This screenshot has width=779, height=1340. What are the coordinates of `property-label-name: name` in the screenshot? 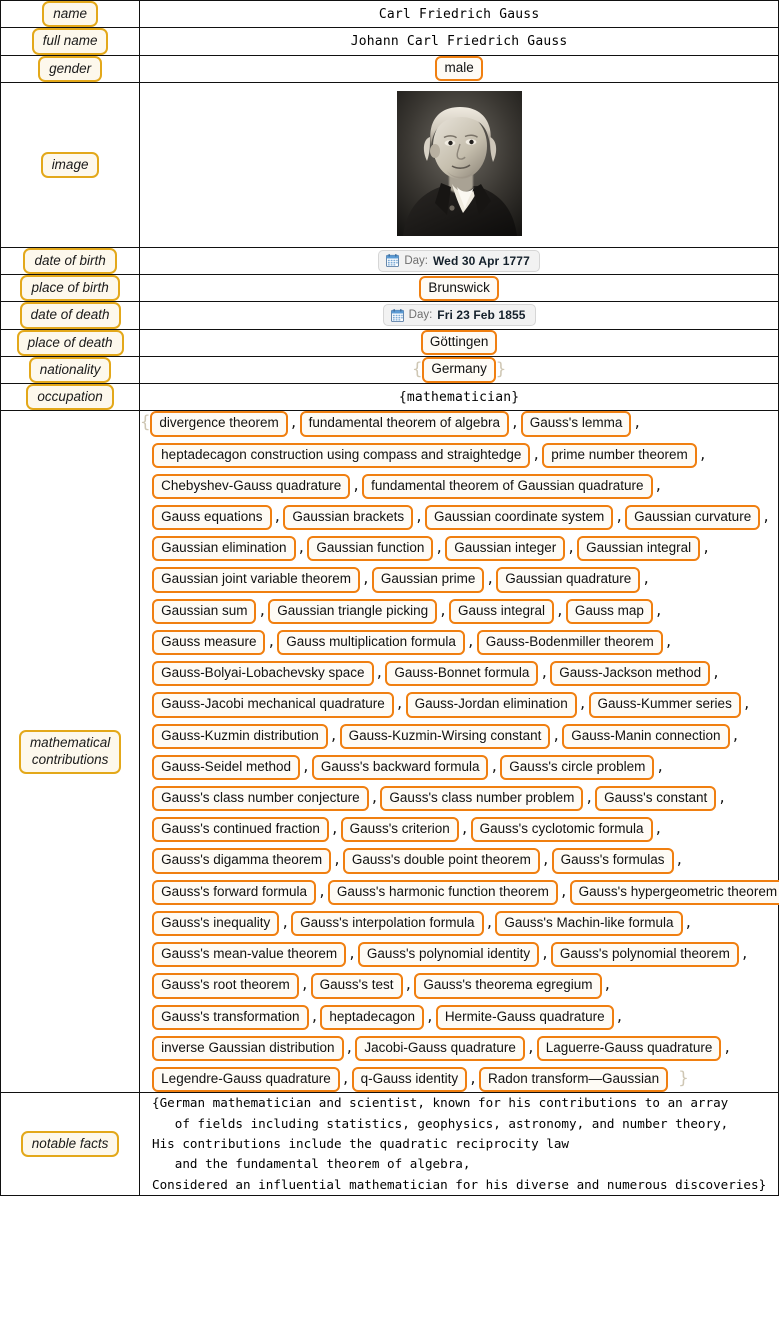 It's located at (70, 14).